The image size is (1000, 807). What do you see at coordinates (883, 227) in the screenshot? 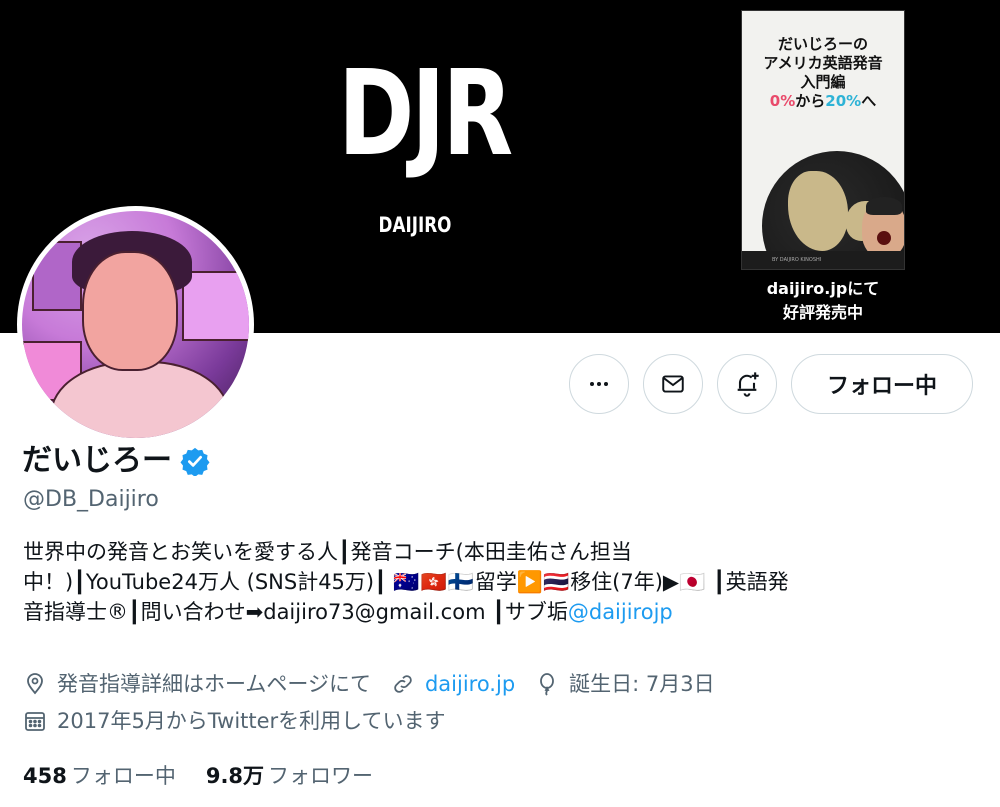
I see `author-photo` at bounding box center [883, 227].